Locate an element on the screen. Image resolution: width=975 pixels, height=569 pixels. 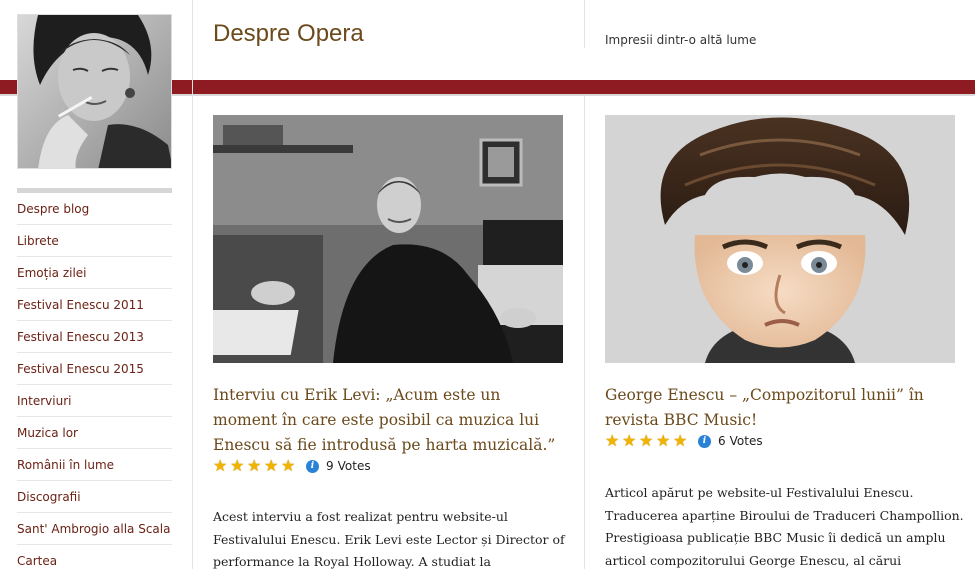
sidebar-item-librete: Librete is located at coordinates (94, 241).